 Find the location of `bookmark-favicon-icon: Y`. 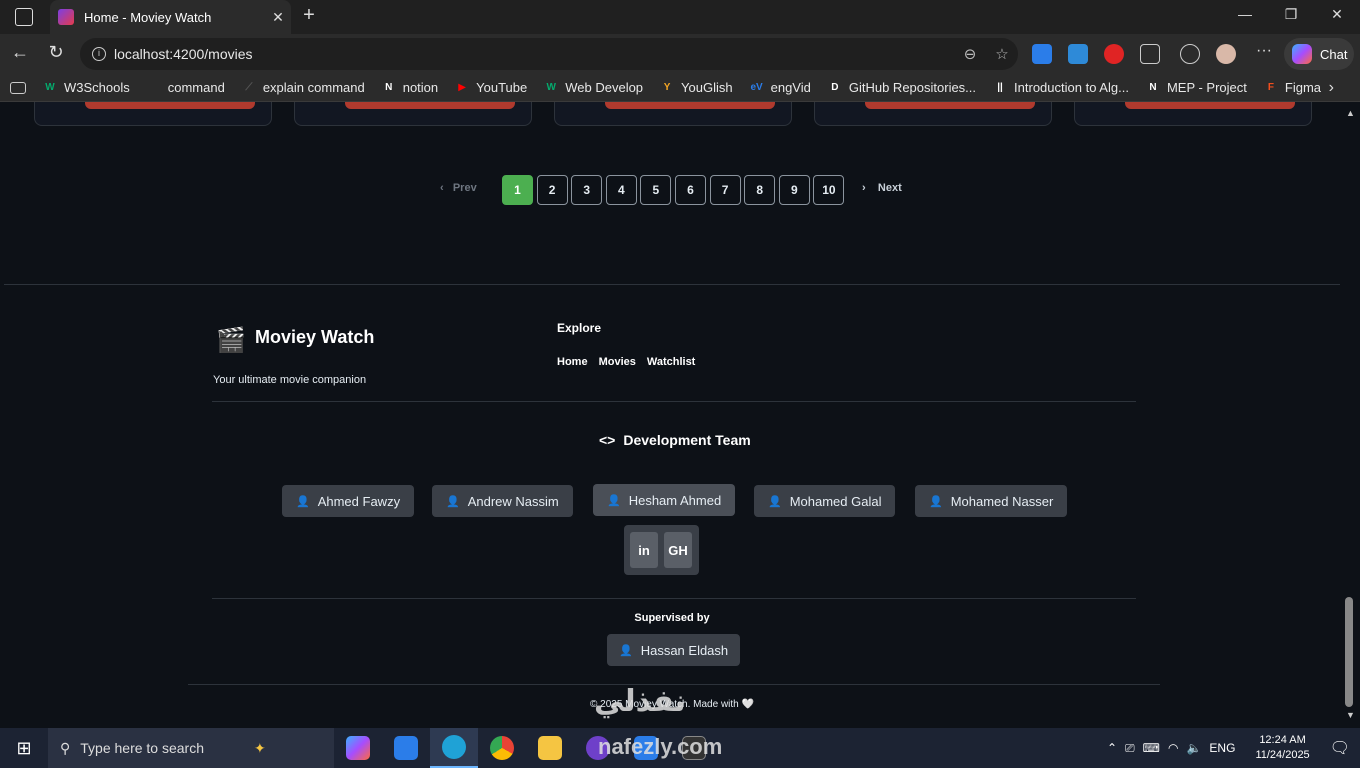

bookmark-favicon-icon: Y is located at coordinates (667, 87).